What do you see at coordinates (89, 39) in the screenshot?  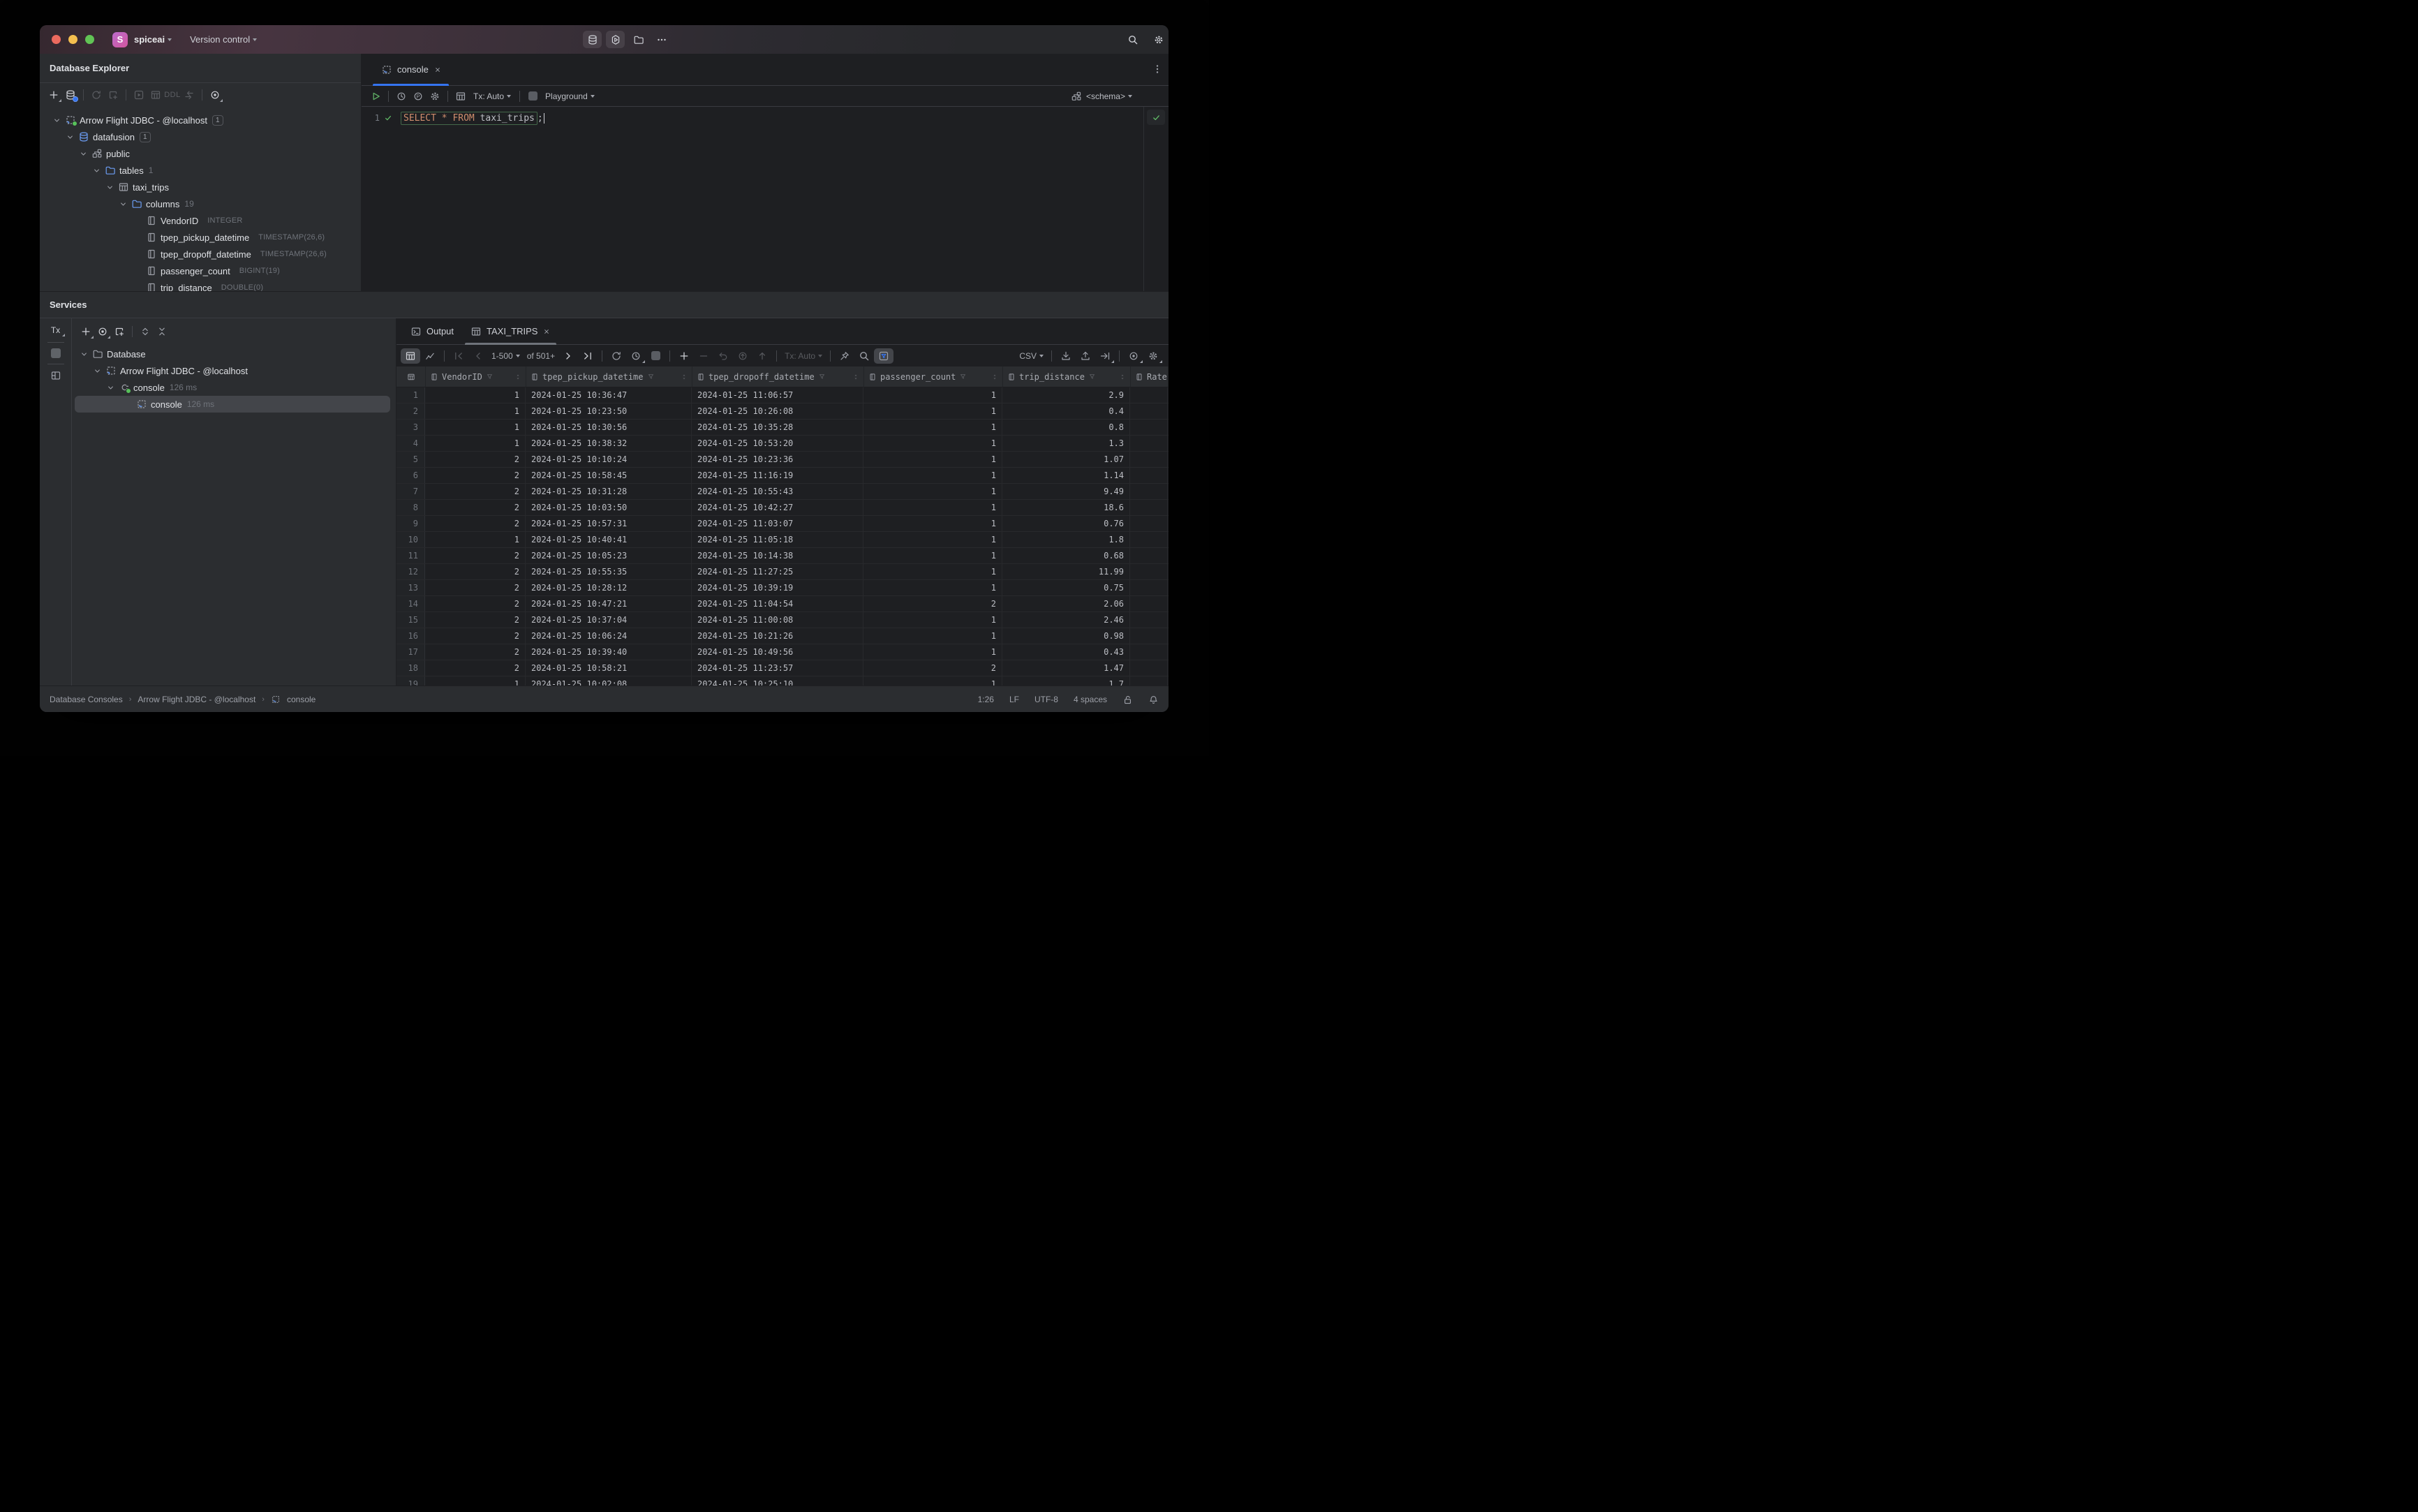 I see `maximize-window-button` at bounding box center [89, 39].